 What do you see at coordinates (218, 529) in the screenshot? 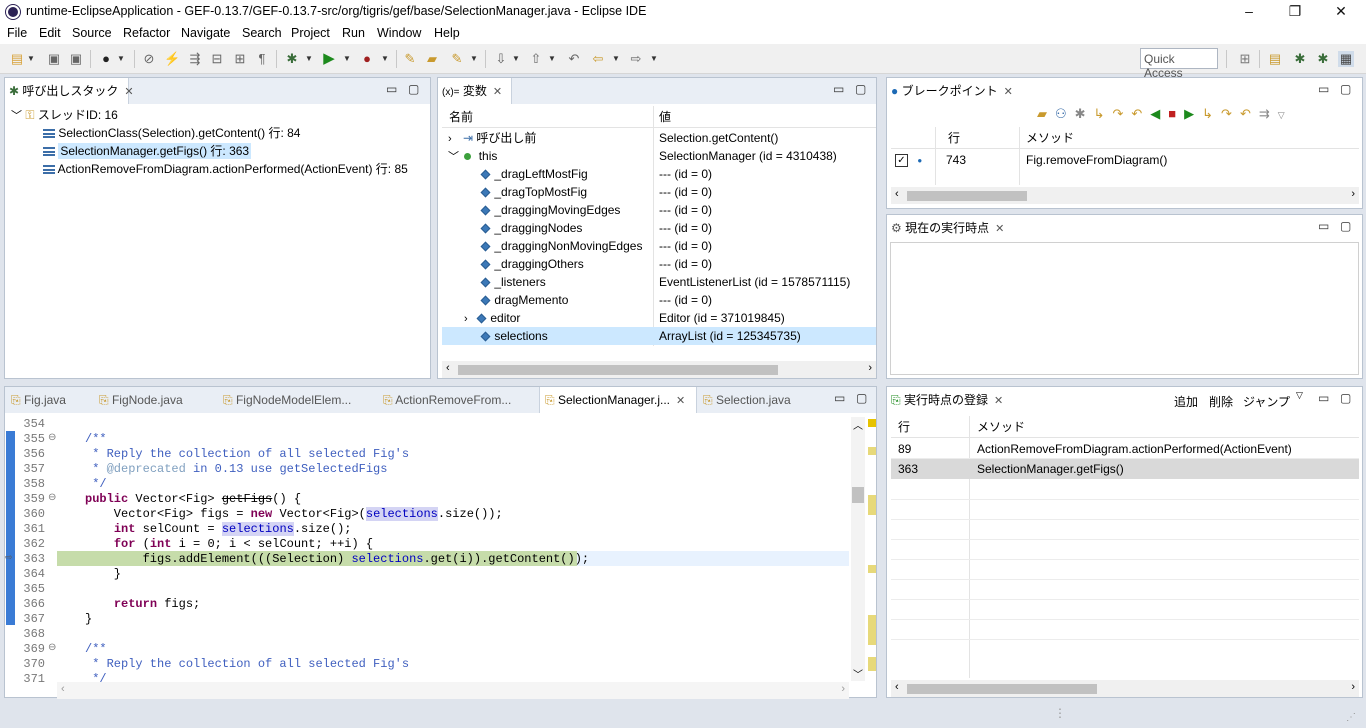
I see `code-line-361: int selCount = selections.size();` at bounding box center [218, 529].